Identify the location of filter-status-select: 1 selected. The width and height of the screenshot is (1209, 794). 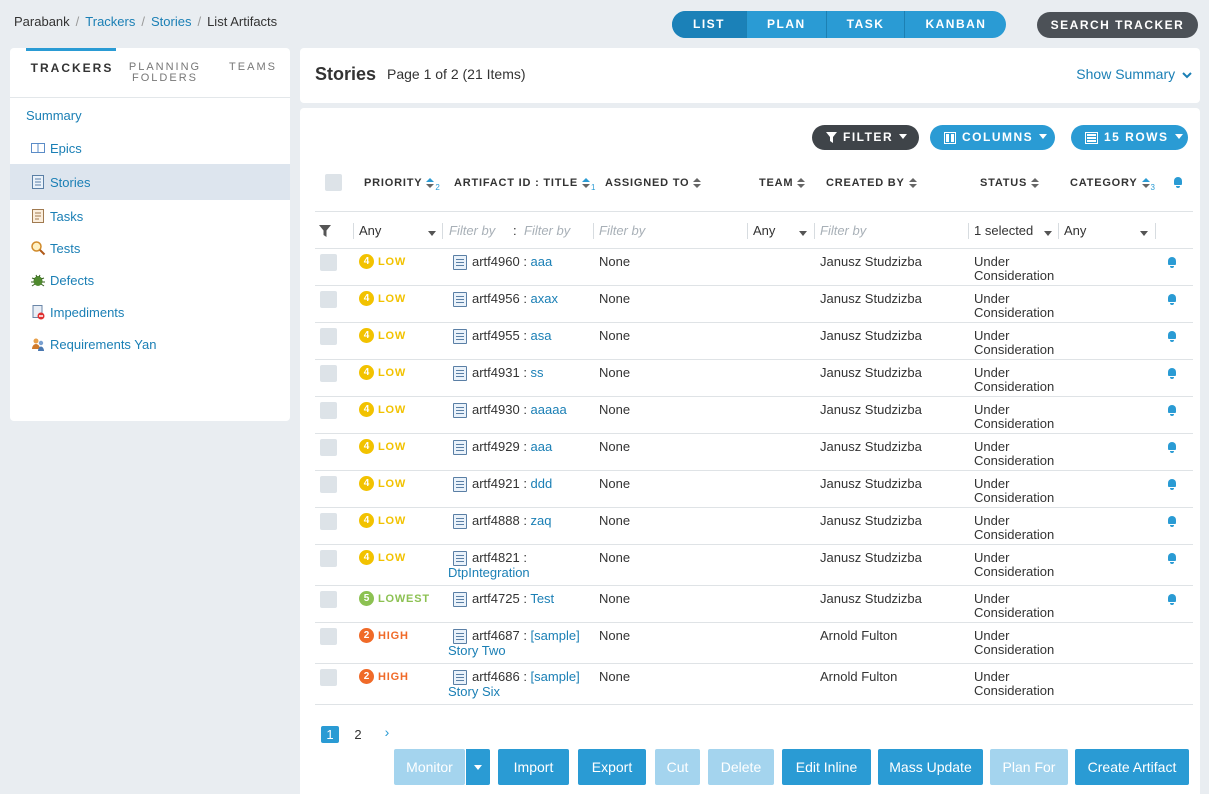
(1003, 230).